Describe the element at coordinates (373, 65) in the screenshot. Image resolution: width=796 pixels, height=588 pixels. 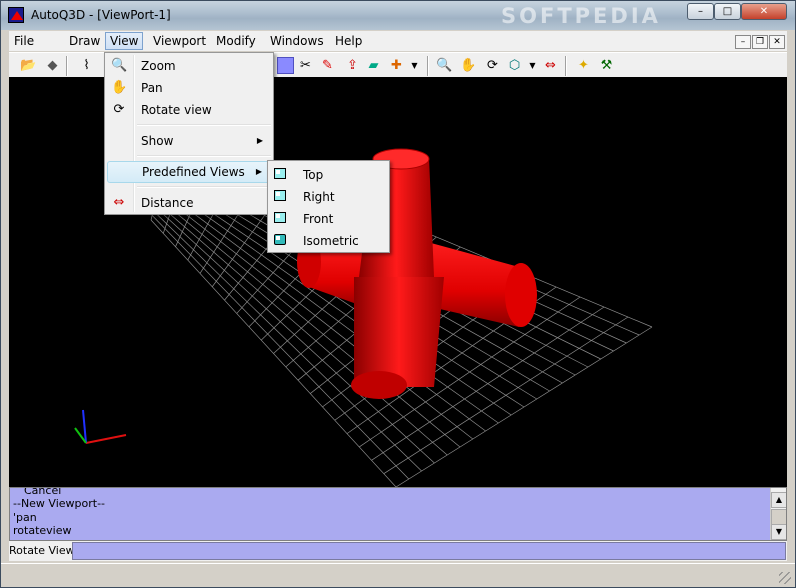
I see `extrude-icon: ▰` at that location.